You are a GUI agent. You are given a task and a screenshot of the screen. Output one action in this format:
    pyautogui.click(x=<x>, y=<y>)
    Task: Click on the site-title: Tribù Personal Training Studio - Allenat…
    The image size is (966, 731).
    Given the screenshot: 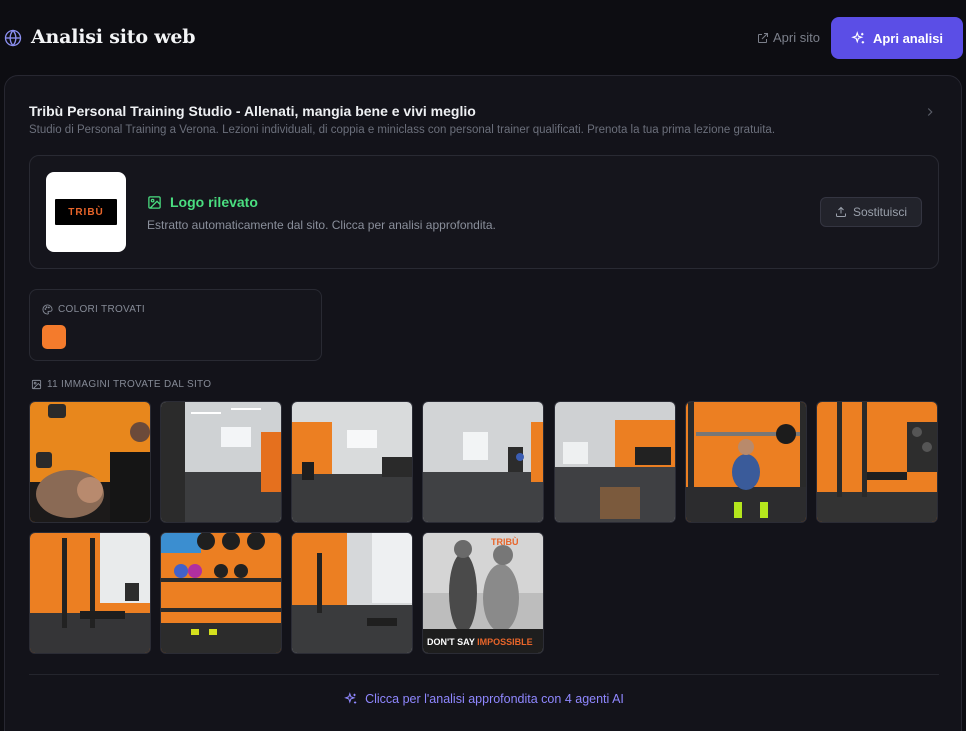 What is the action you would take?
    pyautogui.click(x=252, y=111)
    